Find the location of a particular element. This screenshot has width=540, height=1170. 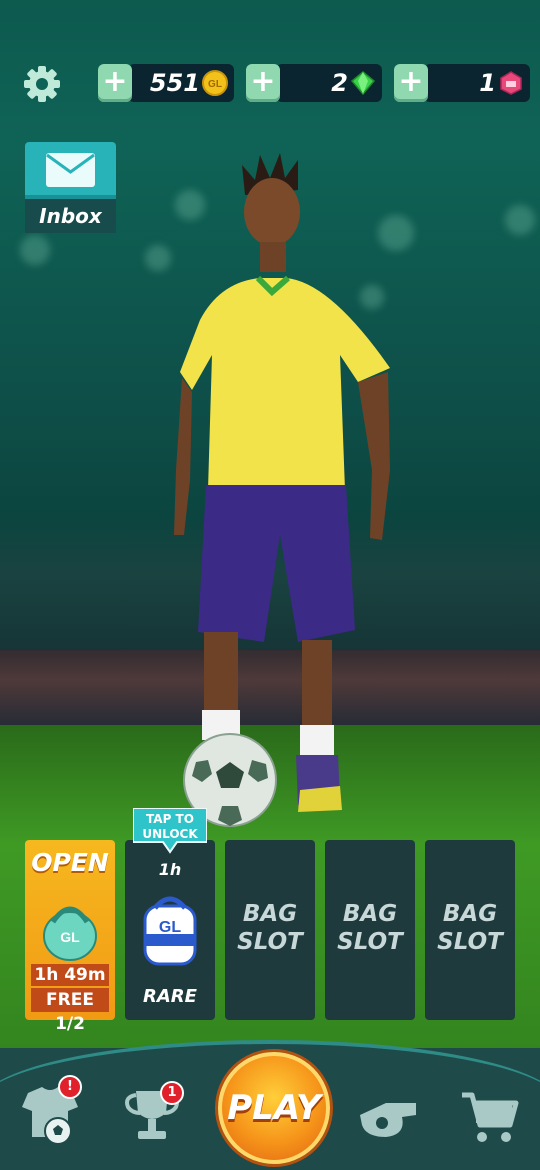

whistle-icon is located at coordinates (388, 1120).